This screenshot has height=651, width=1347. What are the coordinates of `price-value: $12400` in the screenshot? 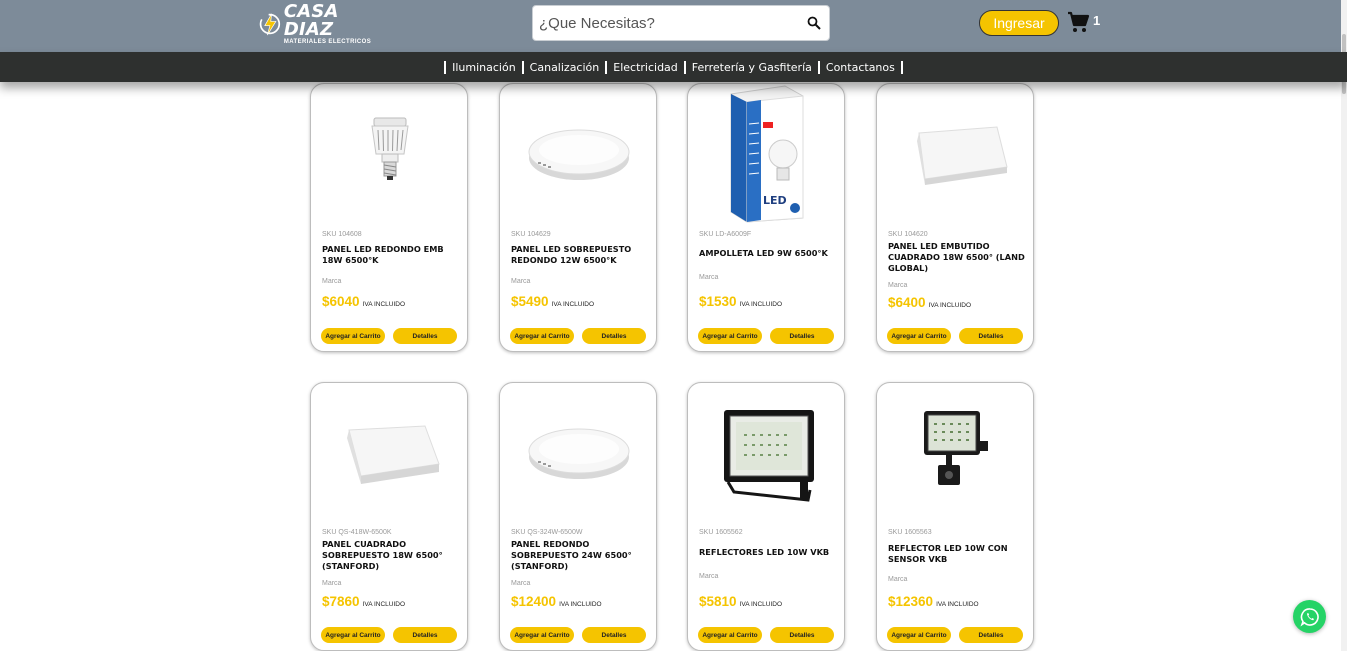 It's located at (534, 601).